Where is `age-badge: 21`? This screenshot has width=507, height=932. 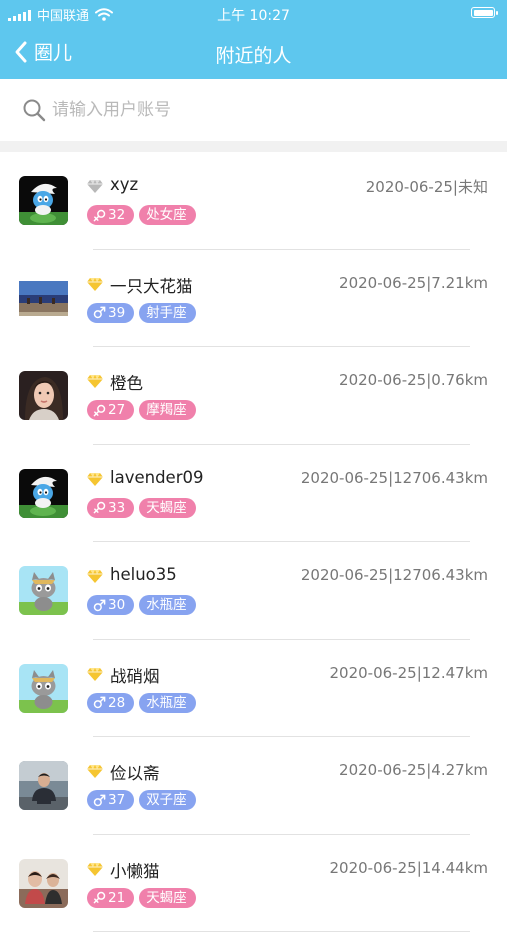 age-badge: 21 is located at coordinates (110, 898).